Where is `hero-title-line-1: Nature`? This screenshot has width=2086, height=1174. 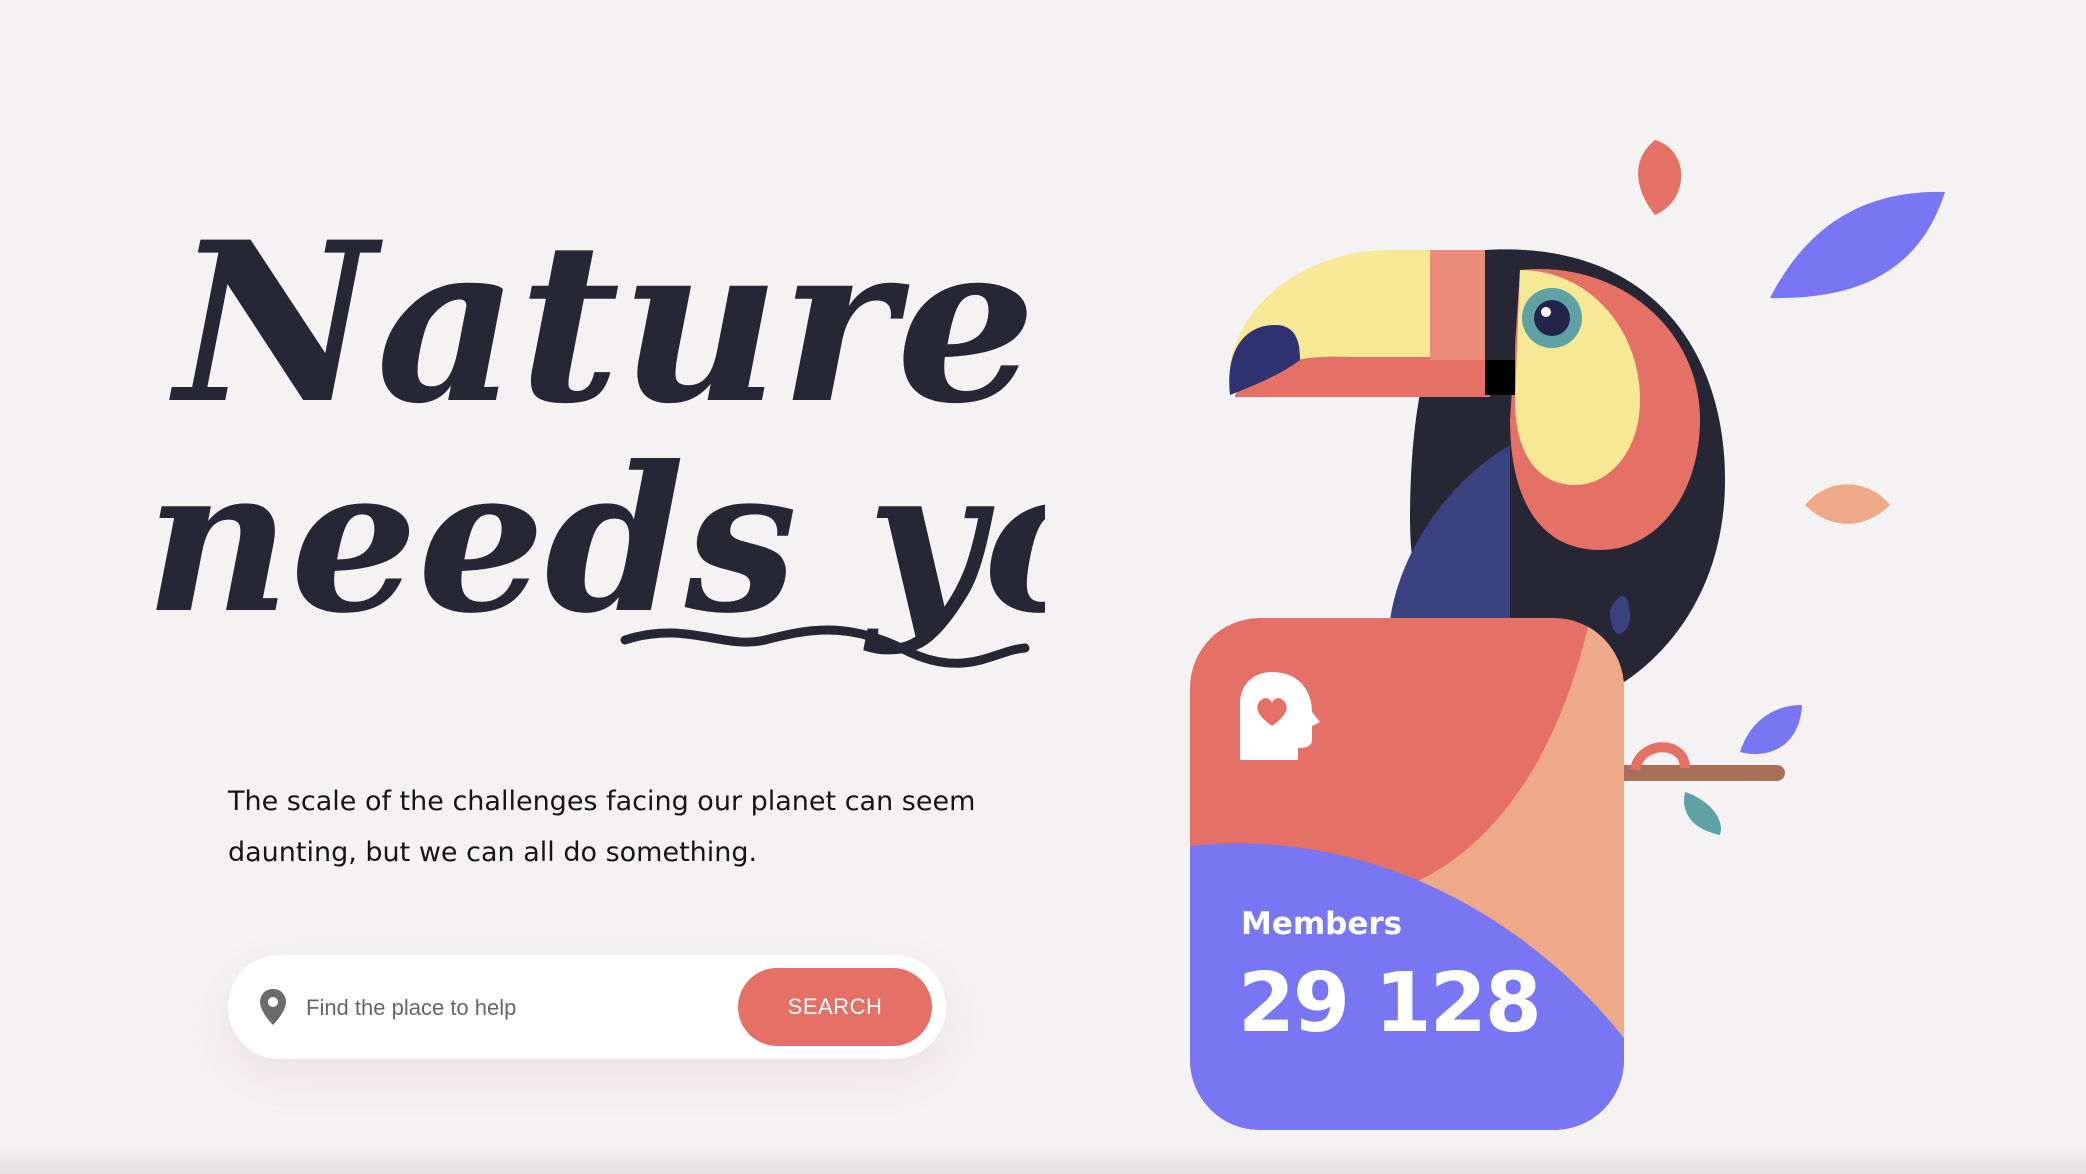 hero-title-line-1: Nature is located at coordinates (602, 326).